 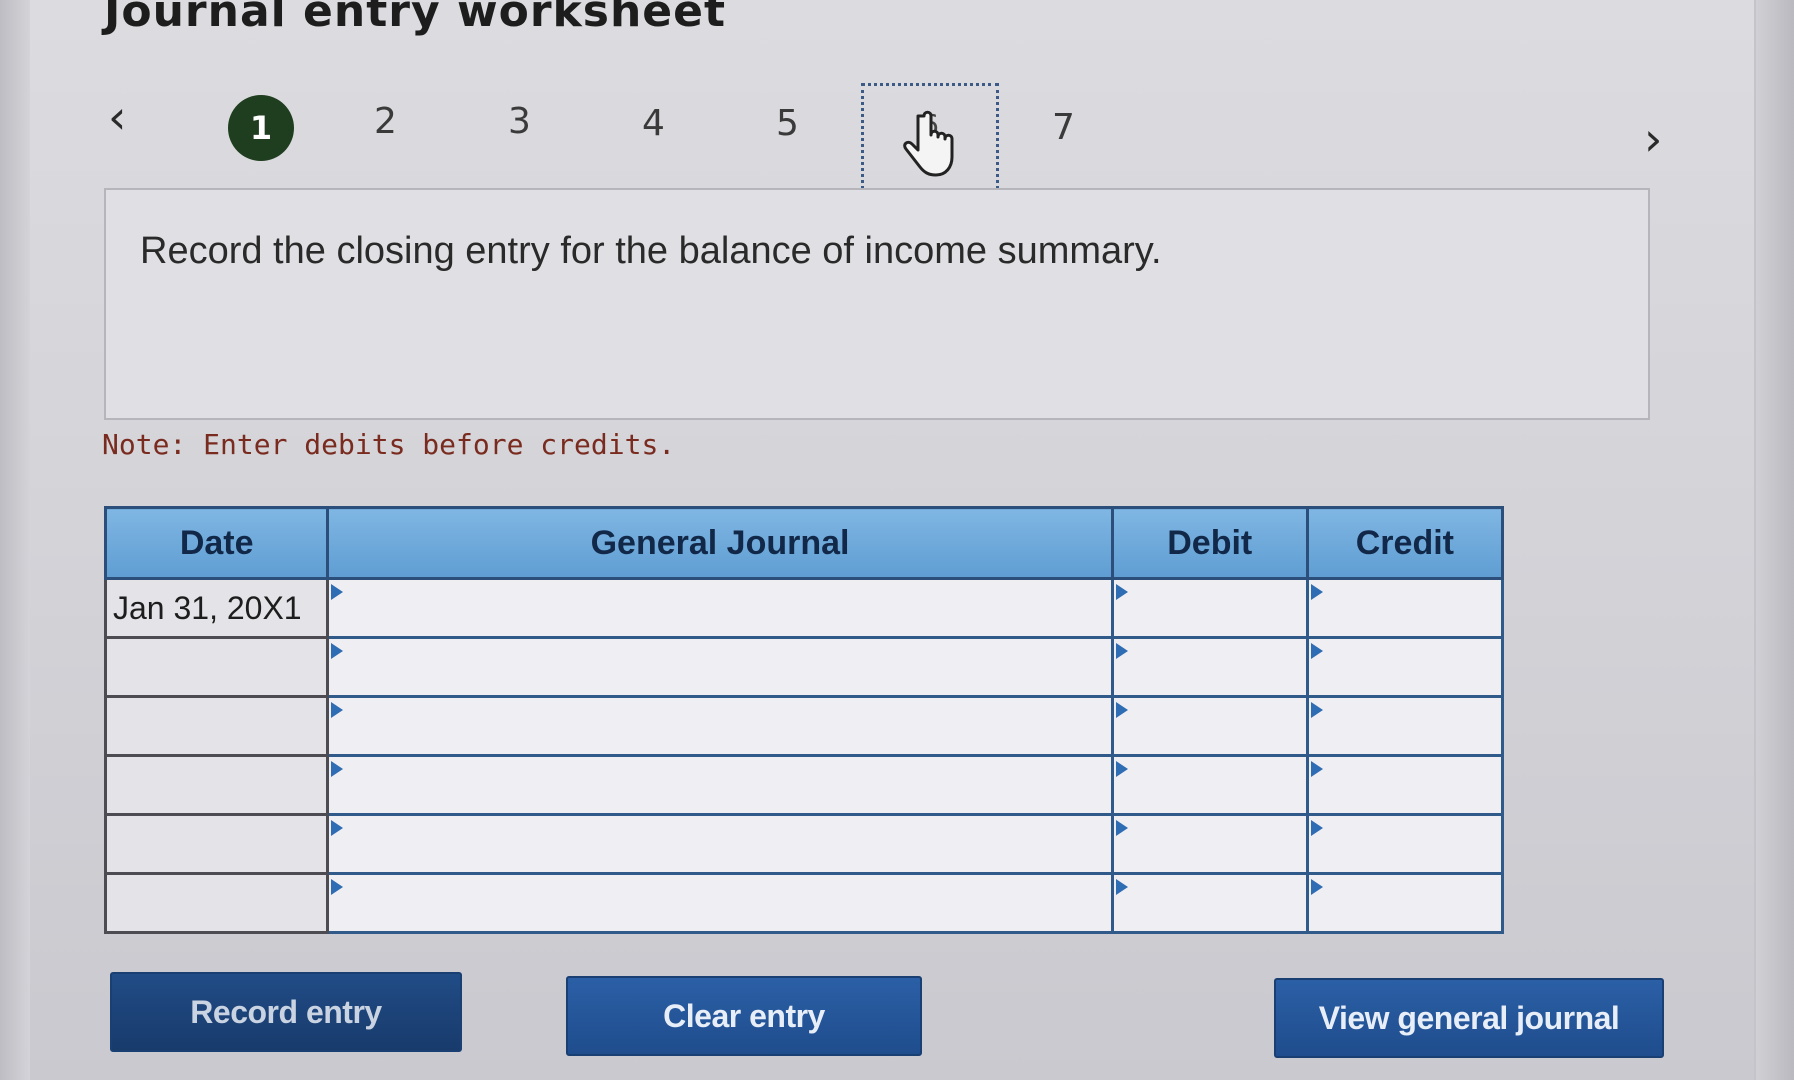 What do you see at coordinates (385, 122) in the screenshot?
I see `step-2-button: 2` at bounding box center [385, 122].